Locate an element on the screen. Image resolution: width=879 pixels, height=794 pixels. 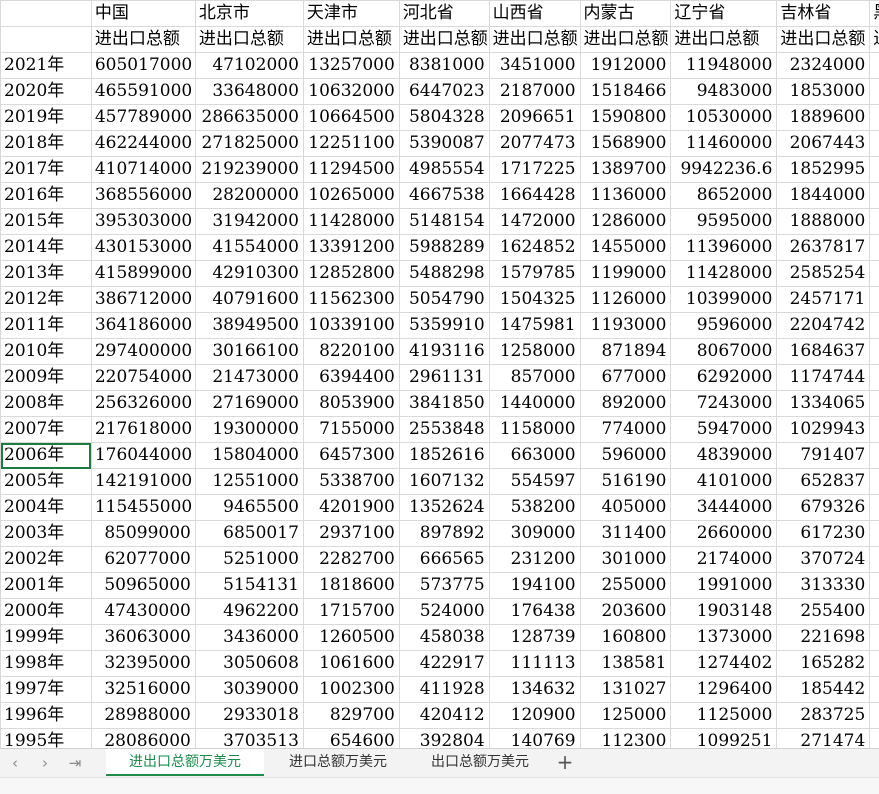
value-cell: 185442 is located at coordinates (823, 690).